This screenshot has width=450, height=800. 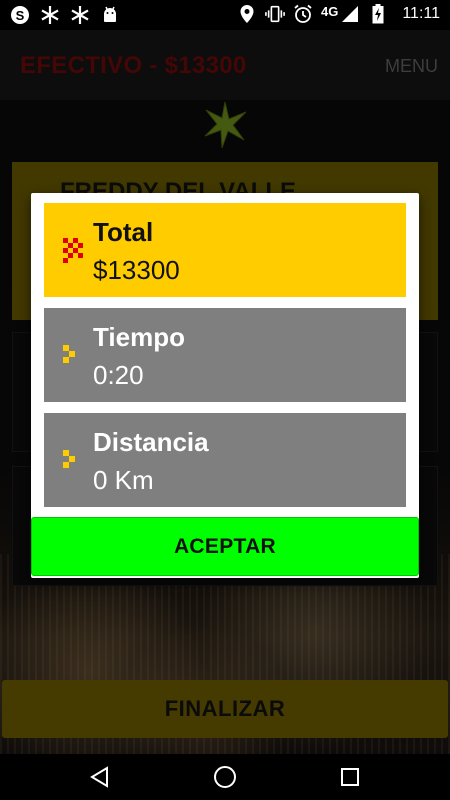 What do you see at coordinates (225, 125) in the screenshot?
I see `star-logo-icon` at bounding box center [225, 125].